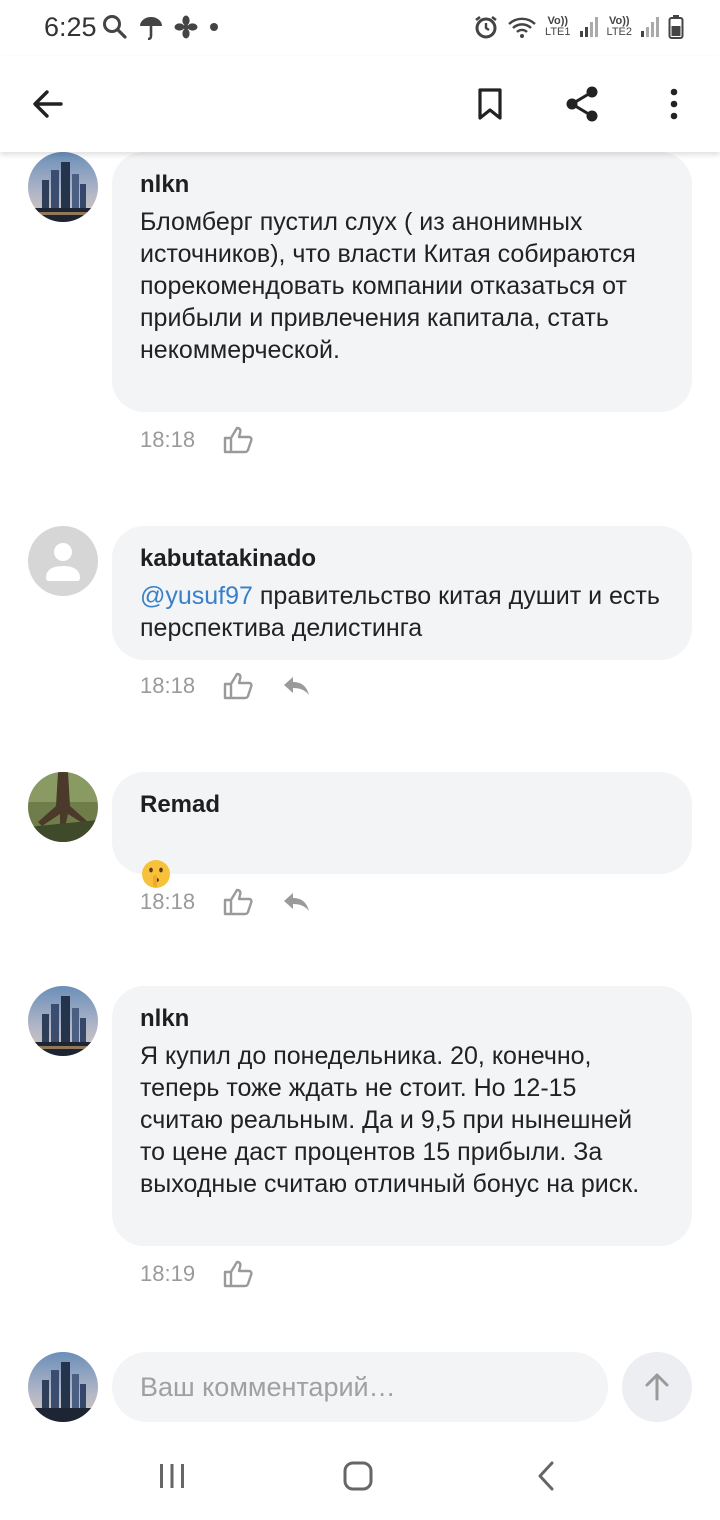 The width and height of the screenshot is (720, 1520). I want to click on wifi-icon, so click(522, 27).